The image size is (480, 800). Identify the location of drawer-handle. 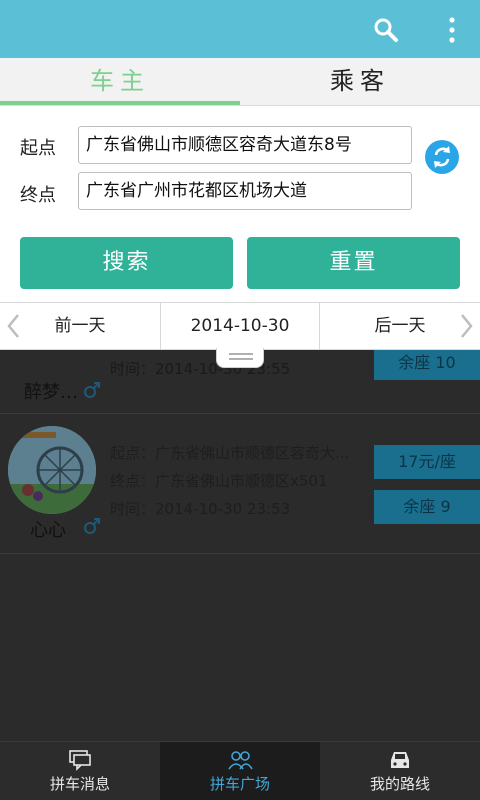
(240, 358).